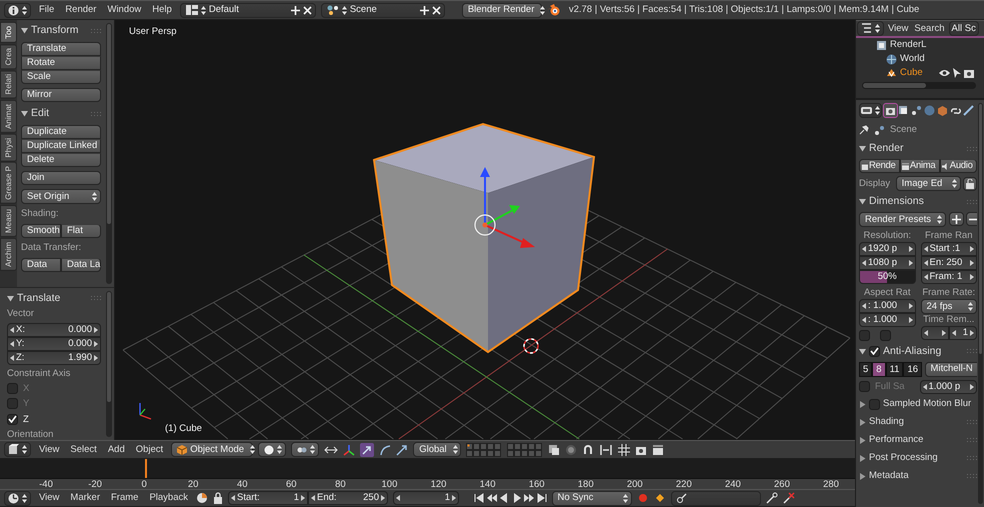 The height and width of the screenshot is (507, 984). Describe the element at coordinates (948, 387) in the screenshot. I see `number-field: 1.000 p` at that location.